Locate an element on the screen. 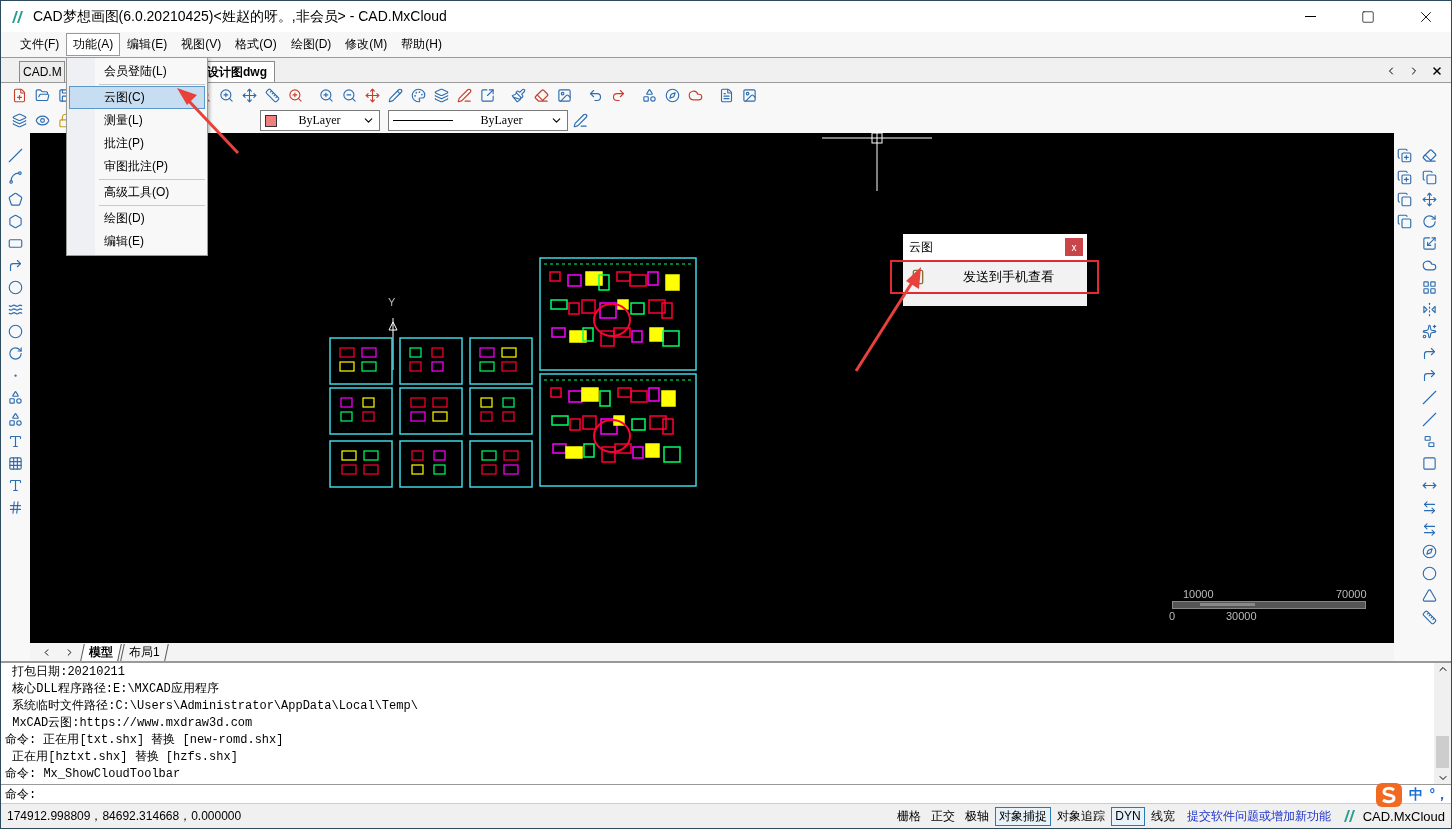 The width and height of the screenshot is (1452, 829). status-toggle: 线宽 is located at coordinates (1162, 816).